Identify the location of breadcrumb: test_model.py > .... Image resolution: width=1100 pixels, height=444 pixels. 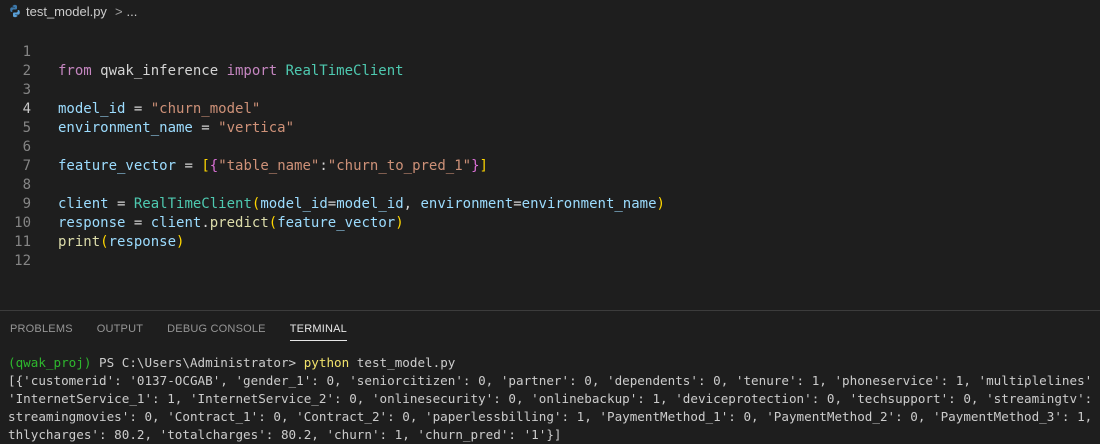
(550, 11).